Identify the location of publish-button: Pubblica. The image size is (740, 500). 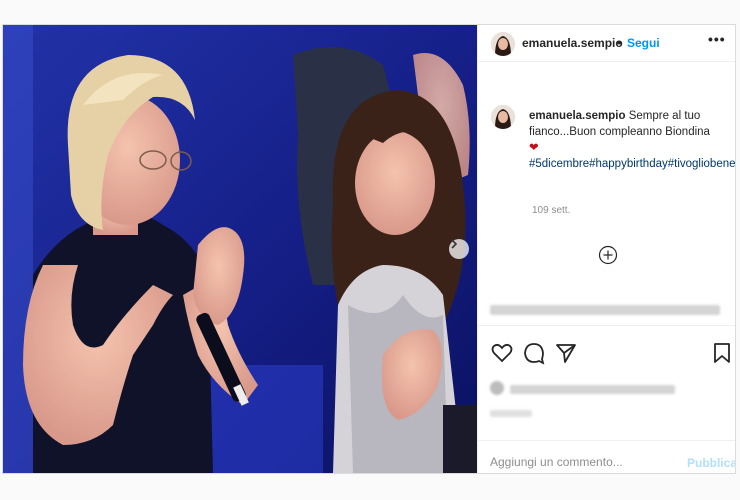
(711, 463).